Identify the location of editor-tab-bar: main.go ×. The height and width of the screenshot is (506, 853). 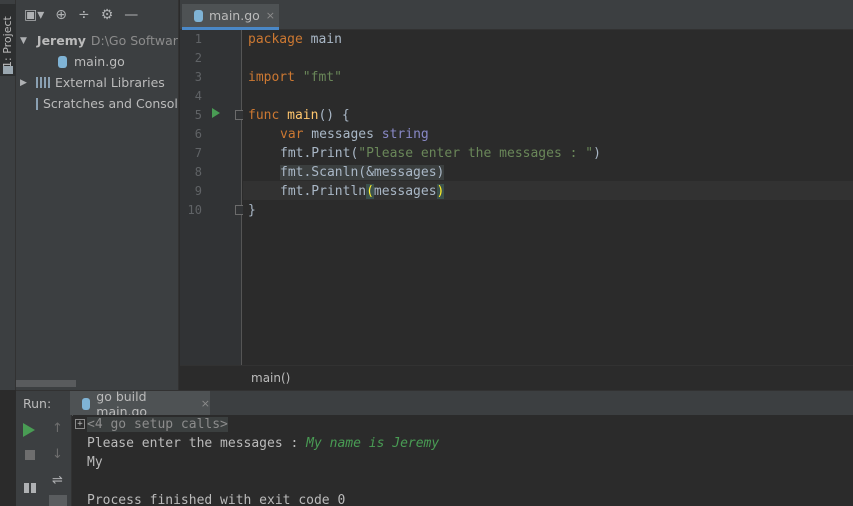
(516, 15).